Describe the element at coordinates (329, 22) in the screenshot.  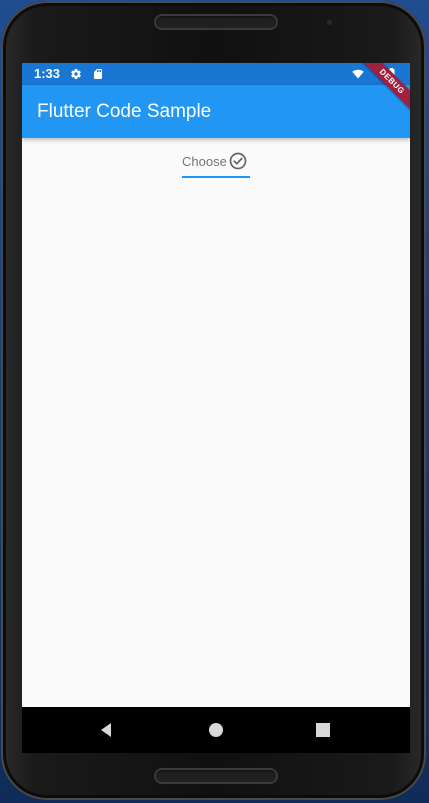
I see `front-camera` at that location.